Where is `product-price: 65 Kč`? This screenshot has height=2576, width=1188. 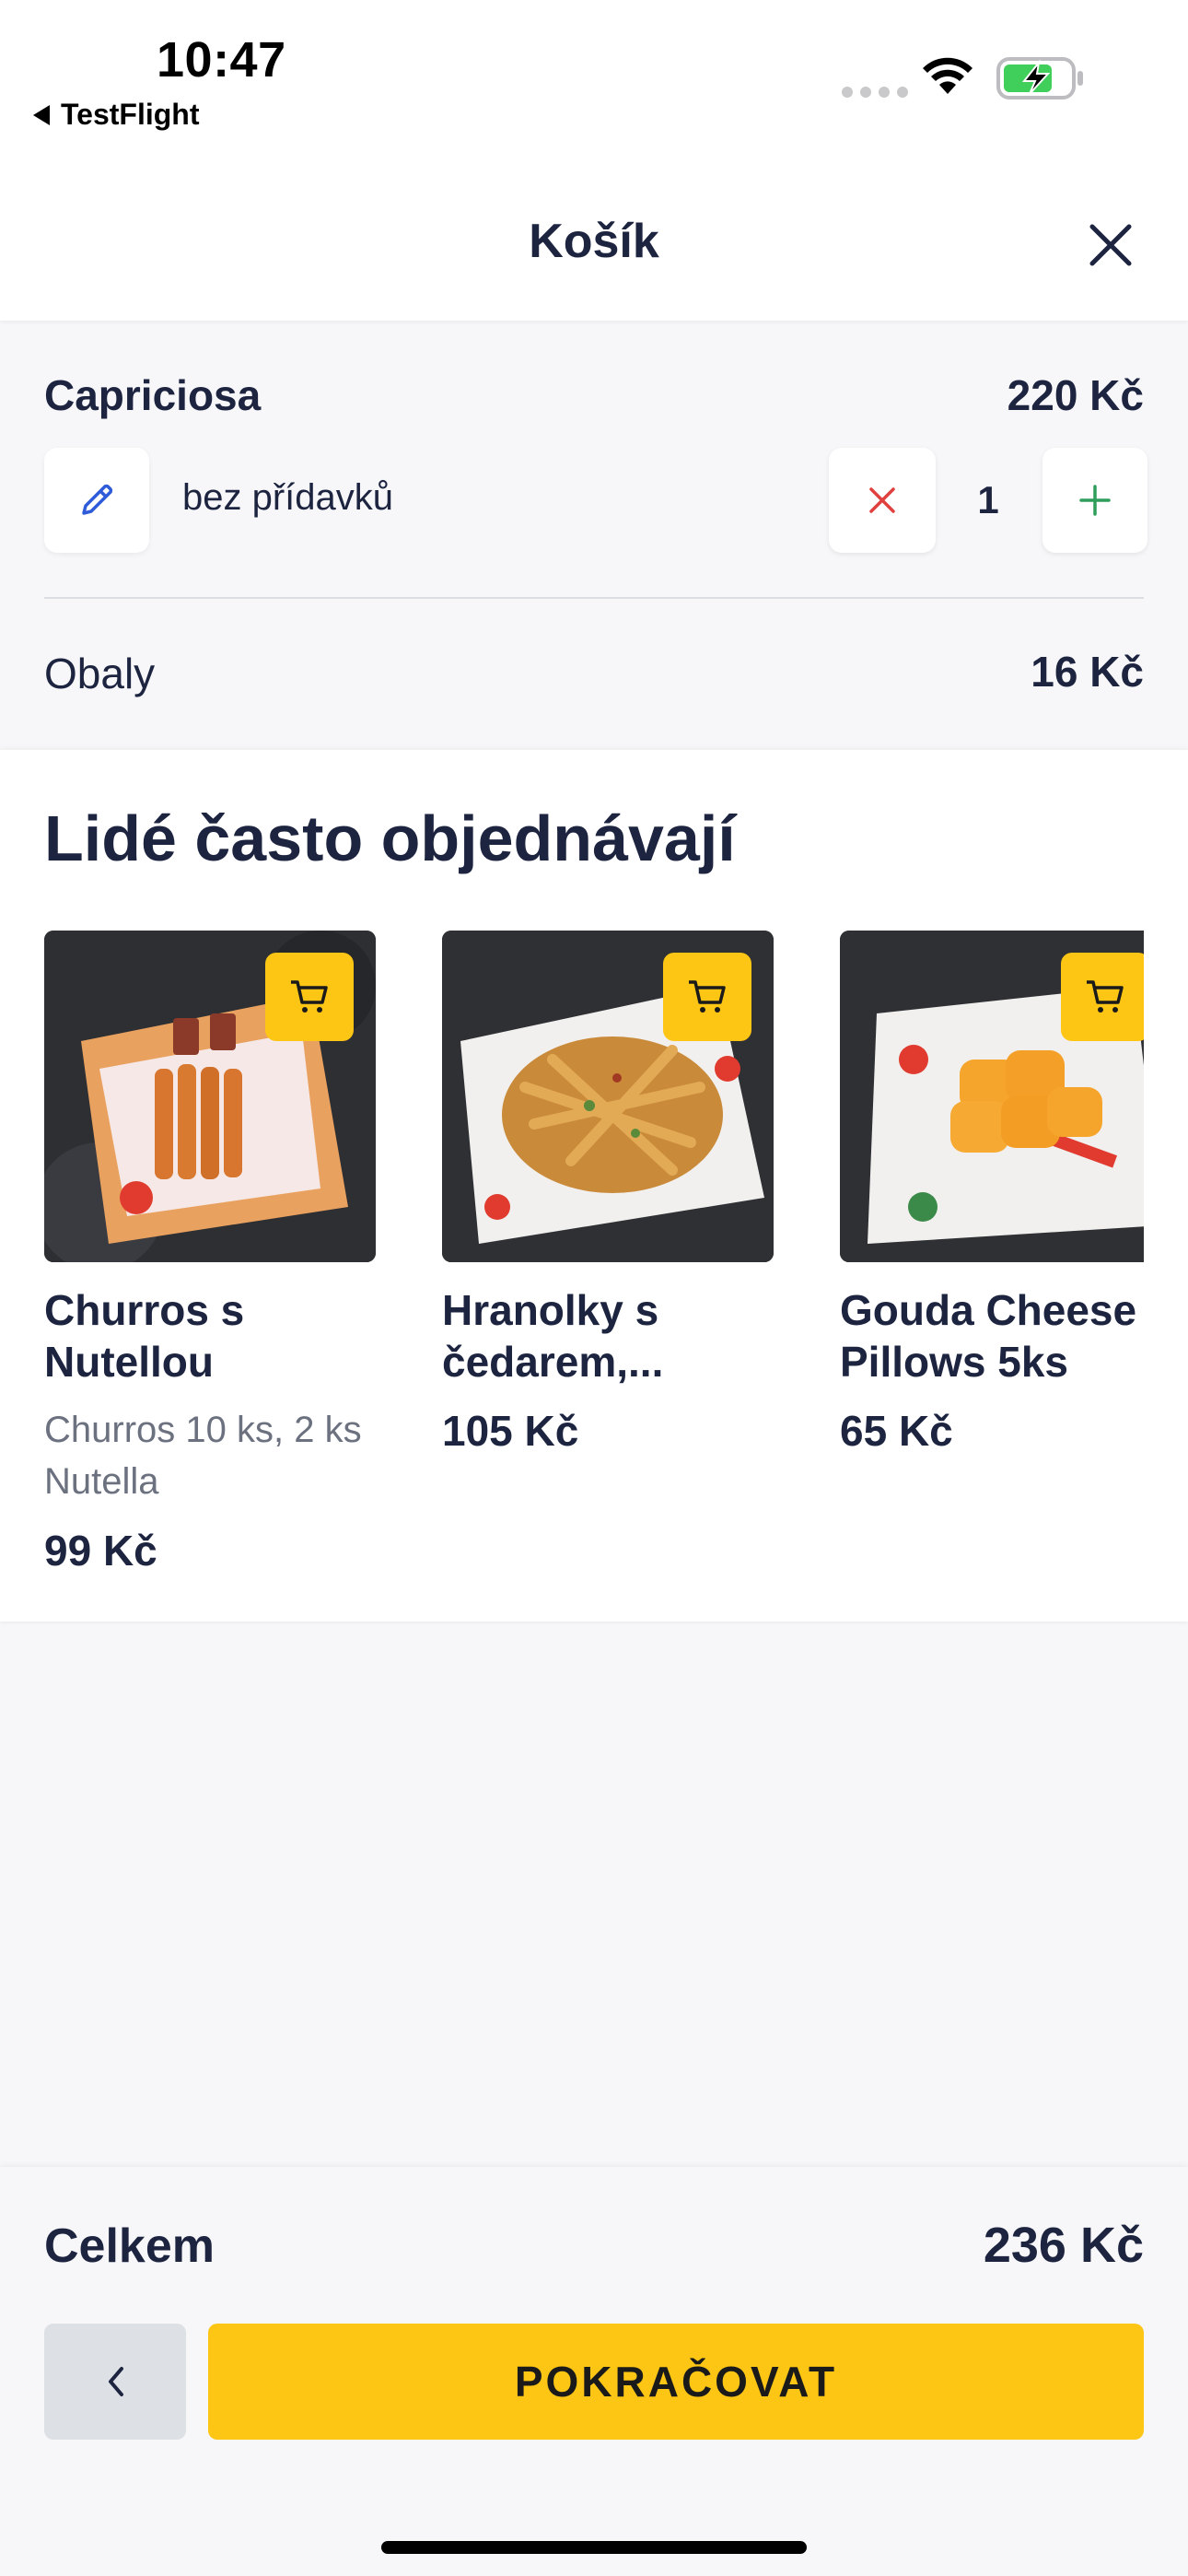
product-price: 65 Kč is located at coordinates (896, 1431).